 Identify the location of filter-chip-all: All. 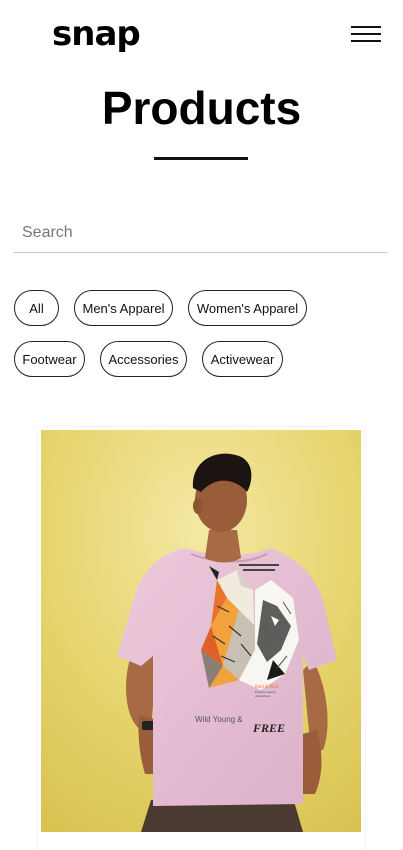
(36, 308).